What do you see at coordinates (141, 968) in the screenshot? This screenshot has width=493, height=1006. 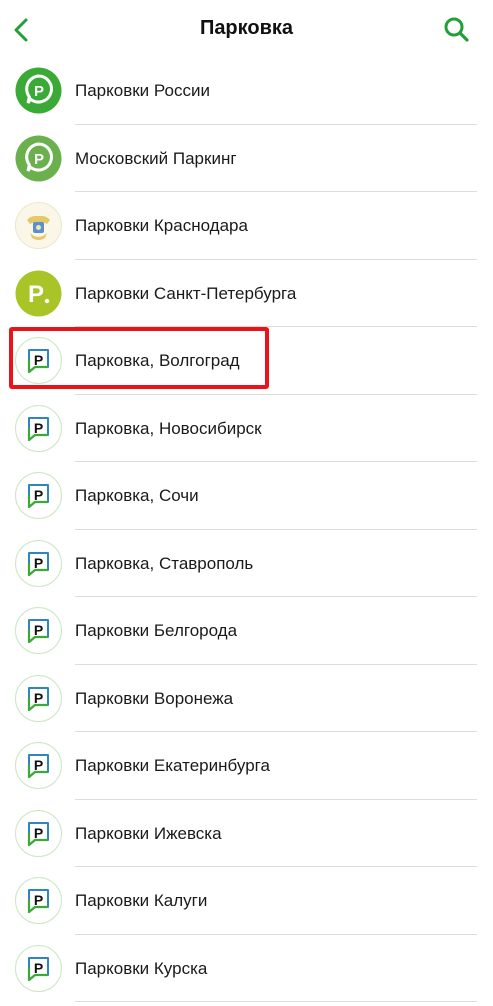 I see `list-item-label: Парковки Курска` at bounding box center [141, 968].